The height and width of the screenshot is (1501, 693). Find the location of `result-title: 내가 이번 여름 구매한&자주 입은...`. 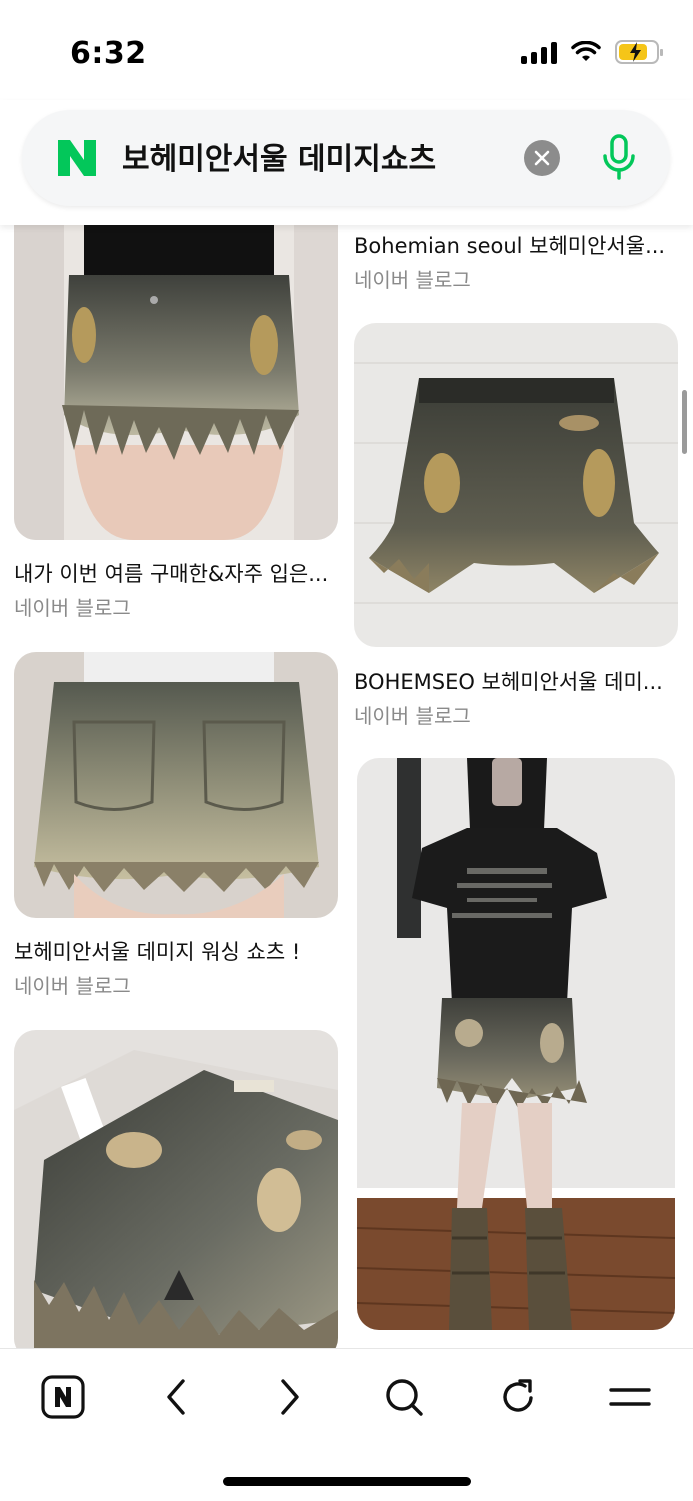

result-title: 내가 이번 여름 구매한&자주 입은... is located at coordinates (176, 573).